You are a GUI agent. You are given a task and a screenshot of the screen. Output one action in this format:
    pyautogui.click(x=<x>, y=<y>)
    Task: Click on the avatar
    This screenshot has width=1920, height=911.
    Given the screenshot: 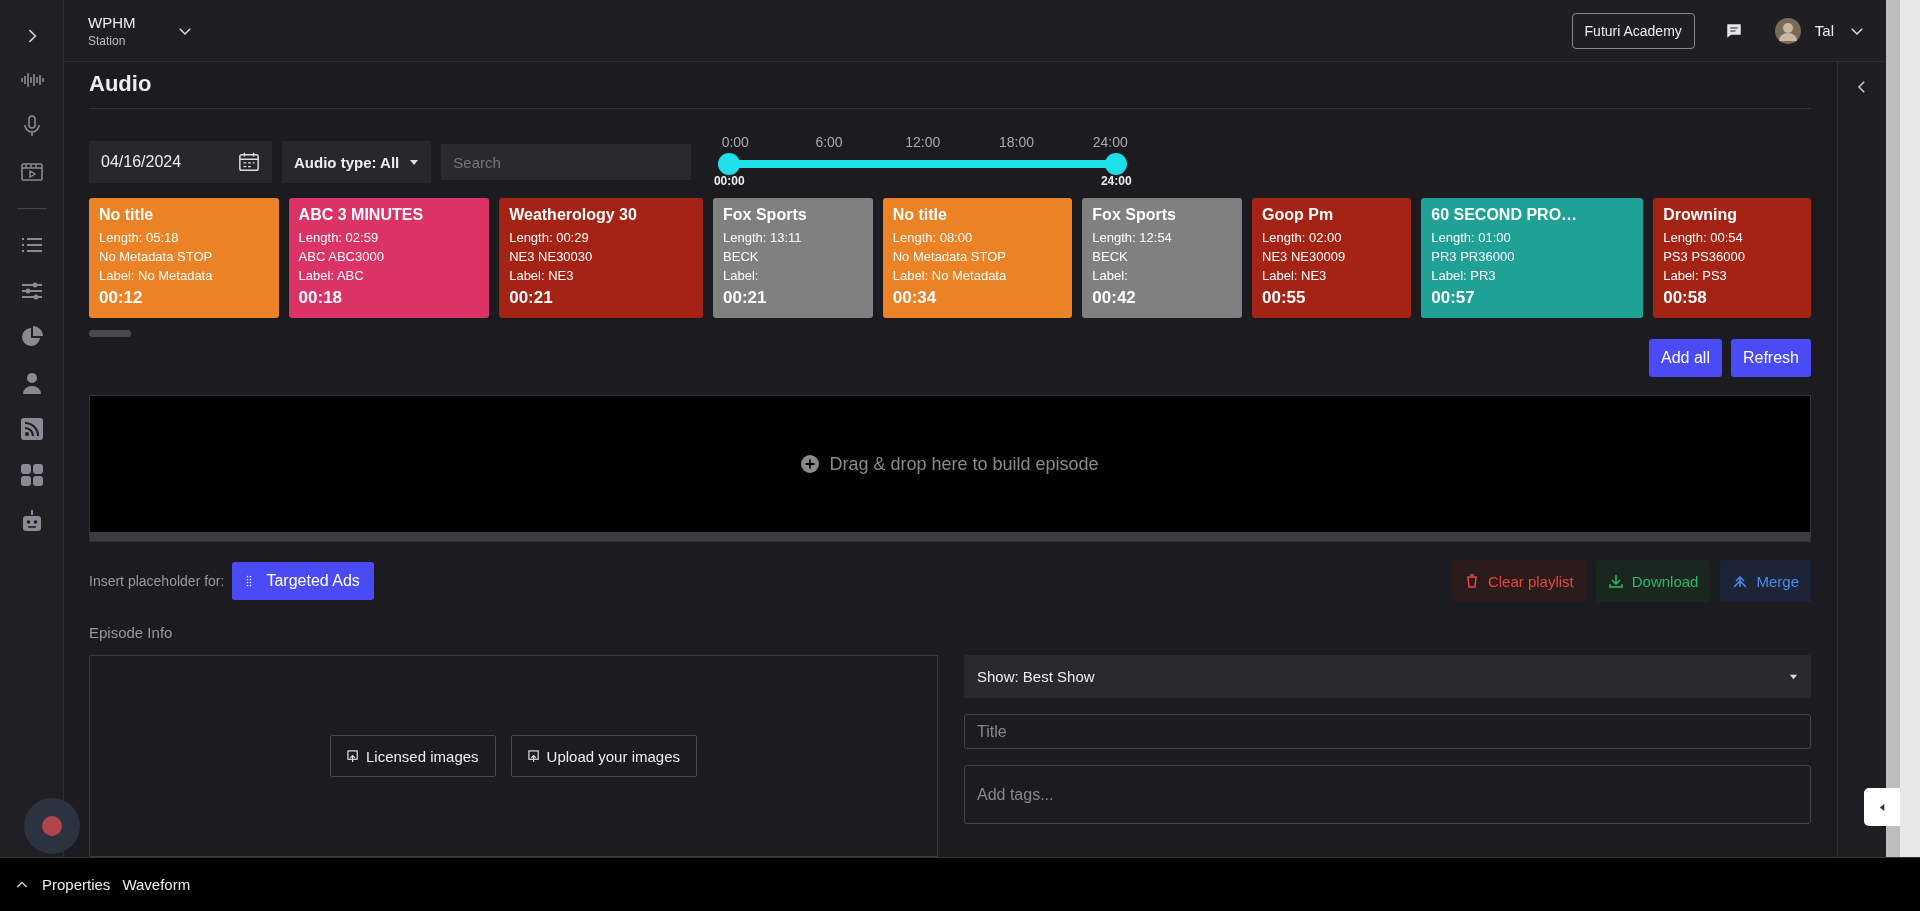 What is the action you would take?
    pyautogui.click(x=1787, y=30)
    